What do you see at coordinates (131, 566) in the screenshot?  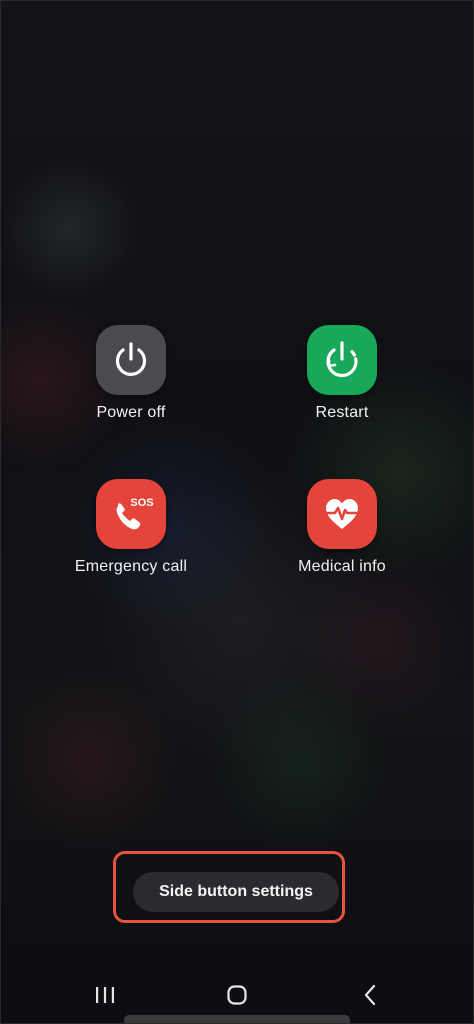 I see `emergency-call-label: Emergency call` at bounding box center [131, 566].